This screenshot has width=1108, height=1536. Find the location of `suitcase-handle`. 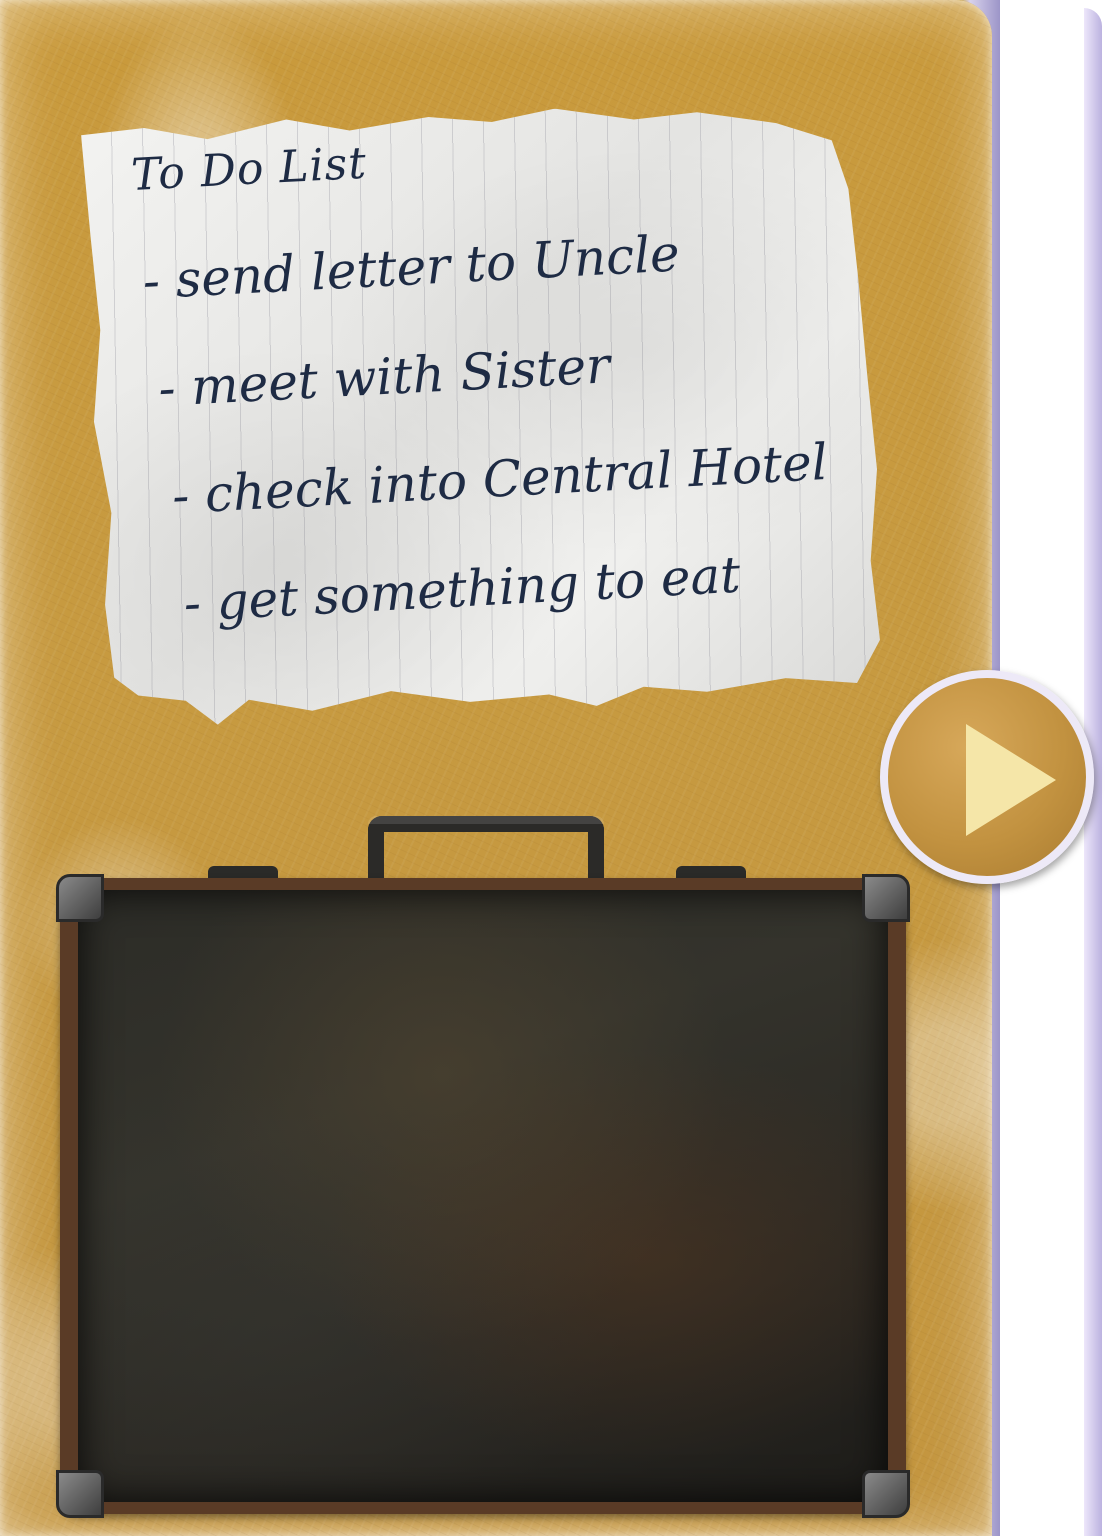

suitcase-handle is located at coordinates (486, 851).